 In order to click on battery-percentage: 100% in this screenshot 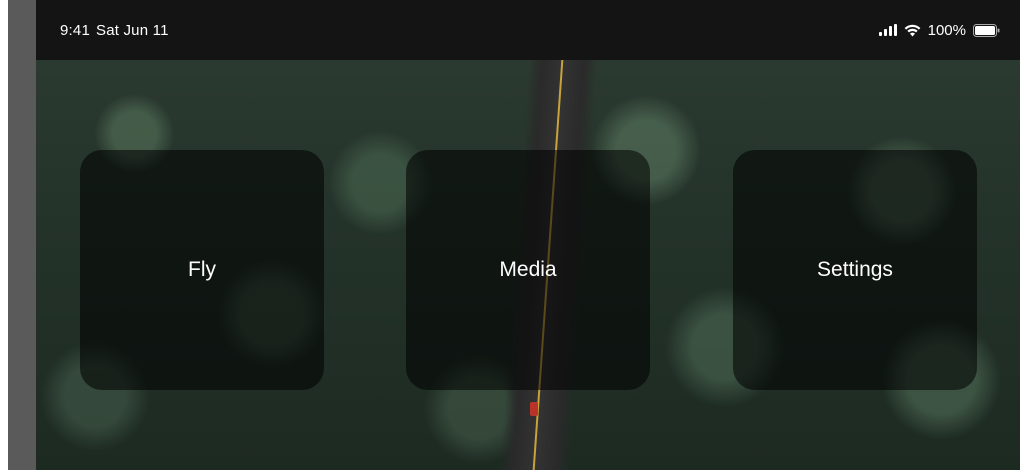, I will do `click(946, 30)`.